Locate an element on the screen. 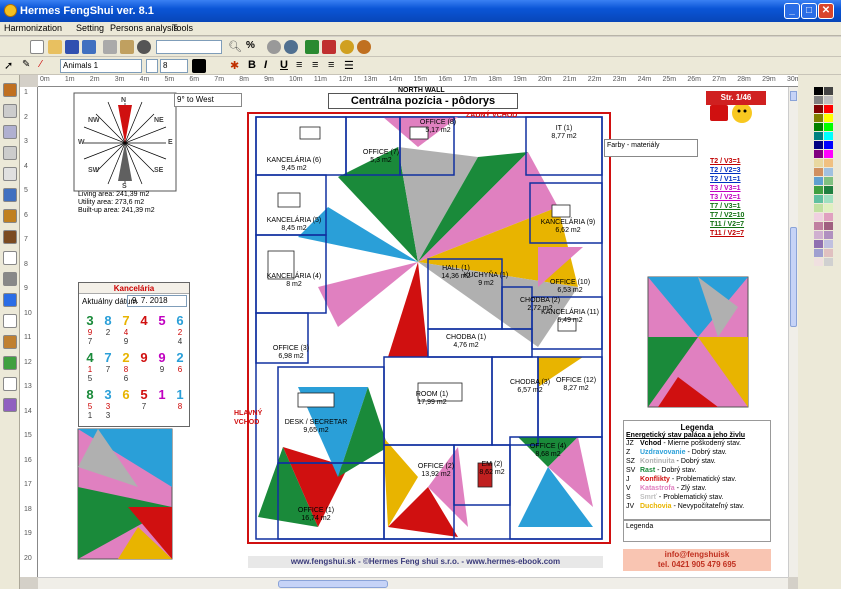 The width and height of the screenshot is (841, 589). find-icon is located at coordinates (144, 47).